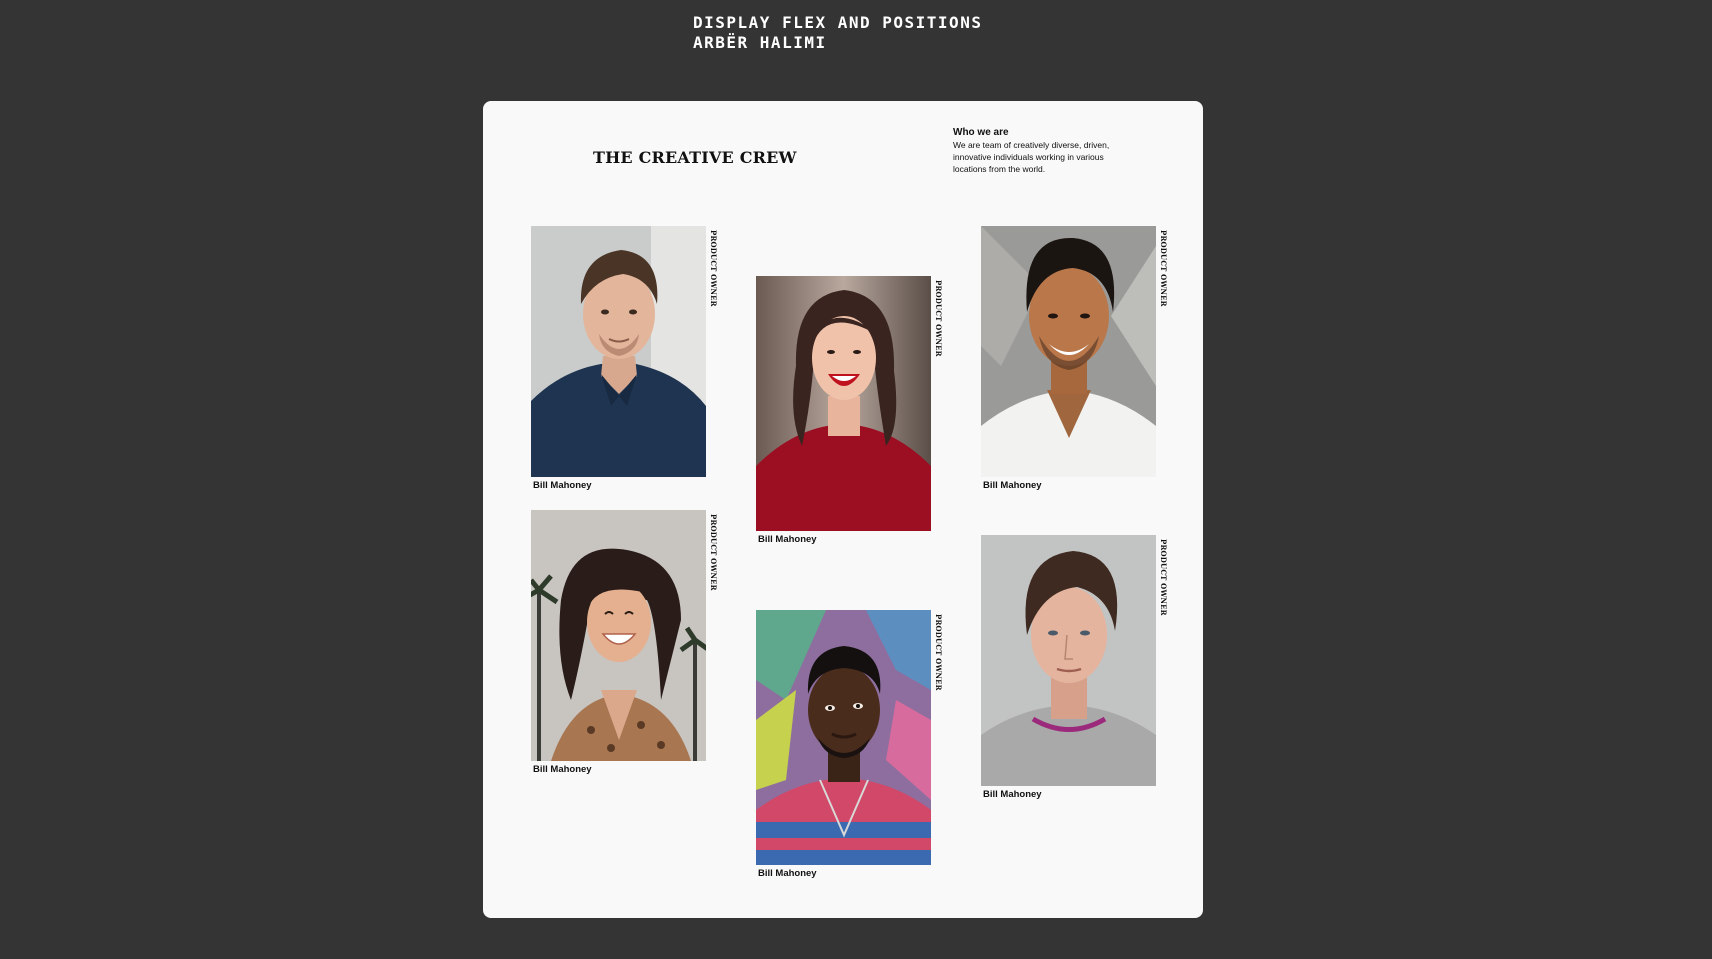 The height and width of the screenshot is (959, 1712). What do you see at coordinates (760, 42) in the screenshot?
I see `author-name: ARBËR HALIMI` at bounding box center [760, 42].